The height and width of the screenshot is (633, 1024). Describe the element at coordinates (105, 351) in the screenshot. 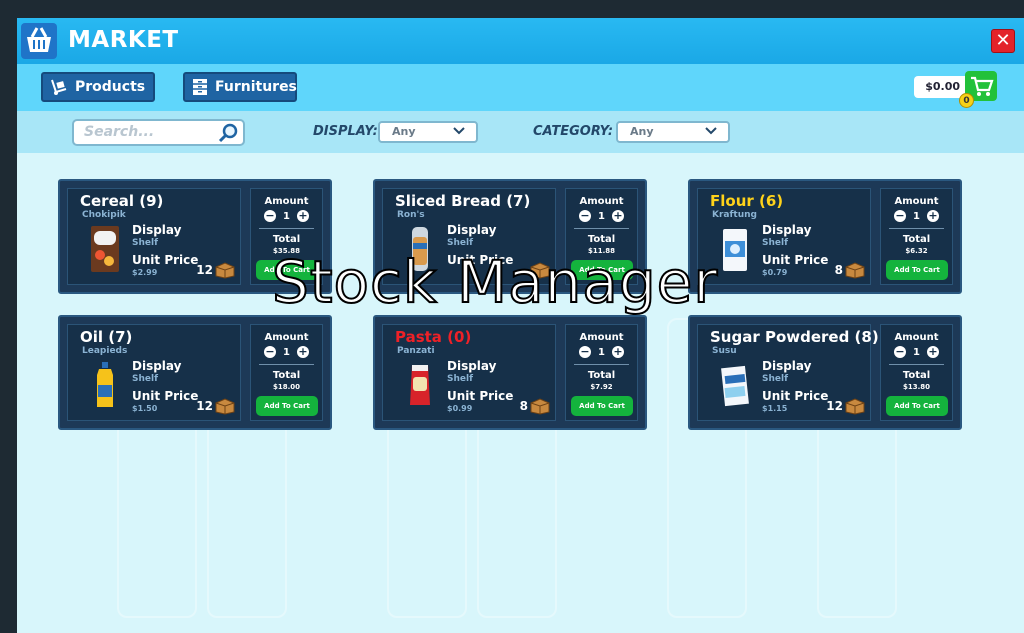

I see `product-brand: Leapieds` at that location.